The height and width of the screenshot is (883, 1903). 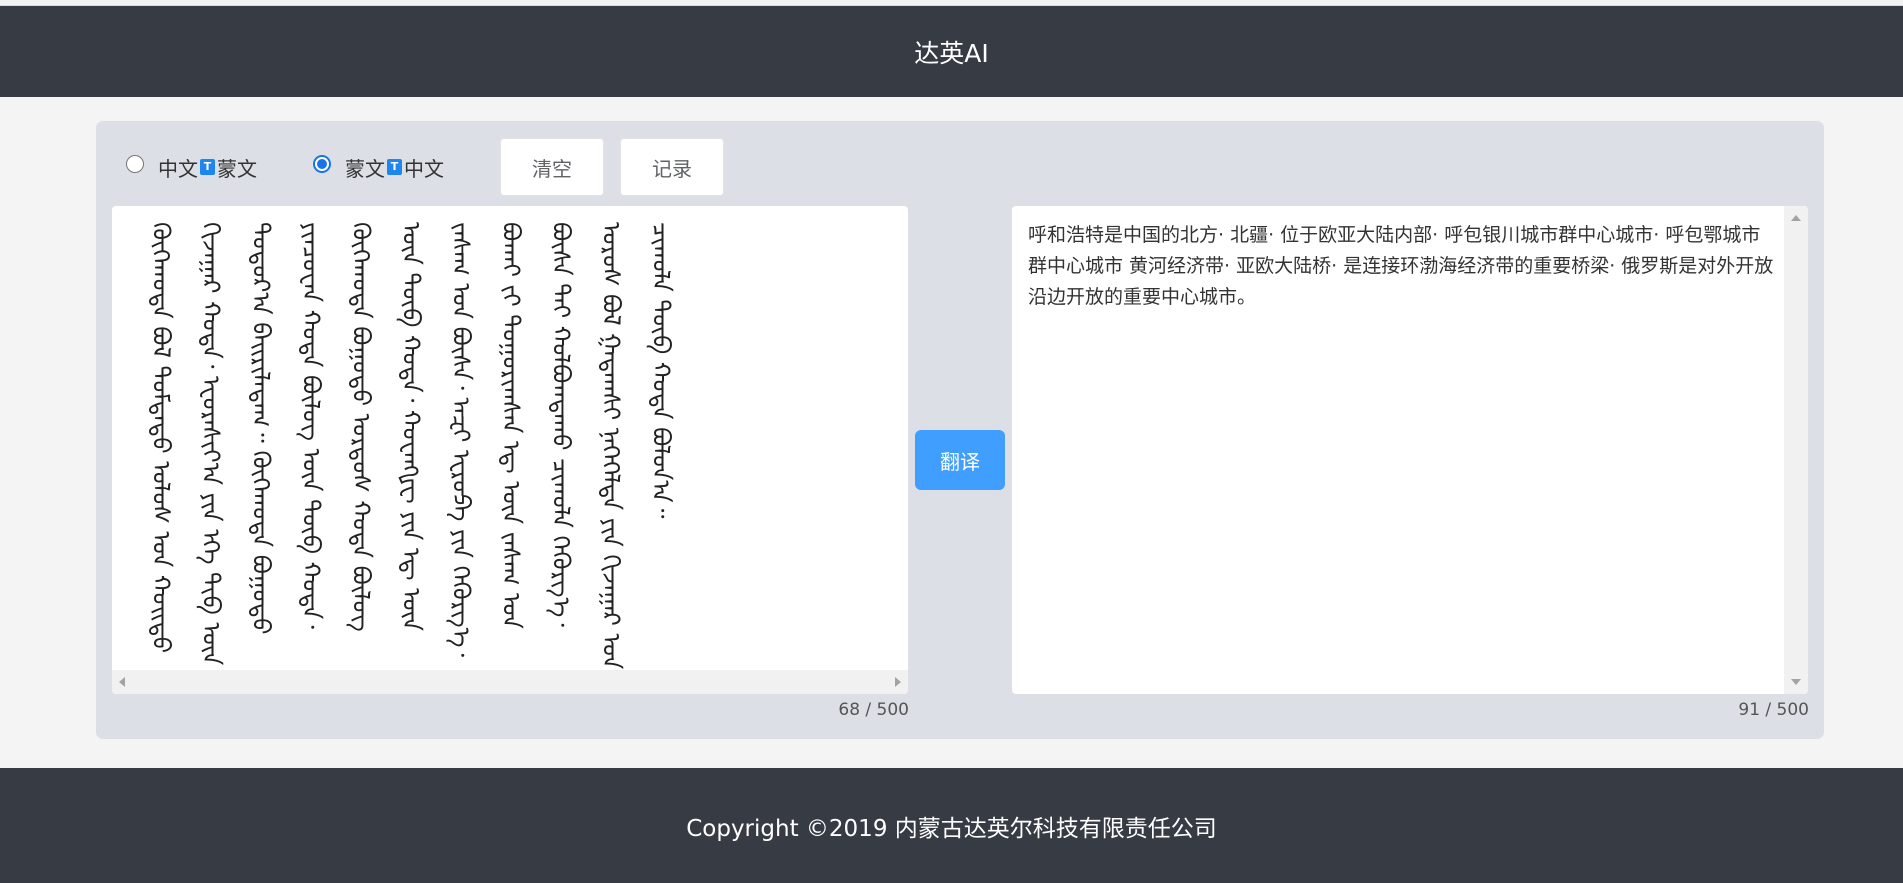 I want to click on app-title: 达英AI, so click(x=951, y=53).